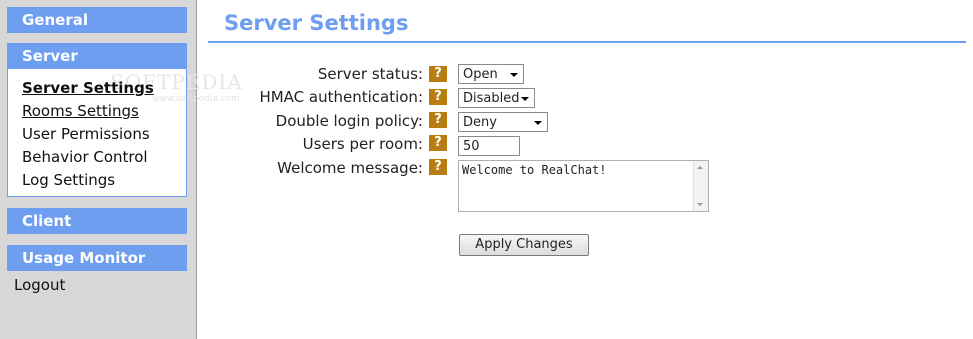  What do you see at coordinates (349, 121) in the screenshot?
I see `double-login-label: Double login policy:` at bounding box center [349, 121].